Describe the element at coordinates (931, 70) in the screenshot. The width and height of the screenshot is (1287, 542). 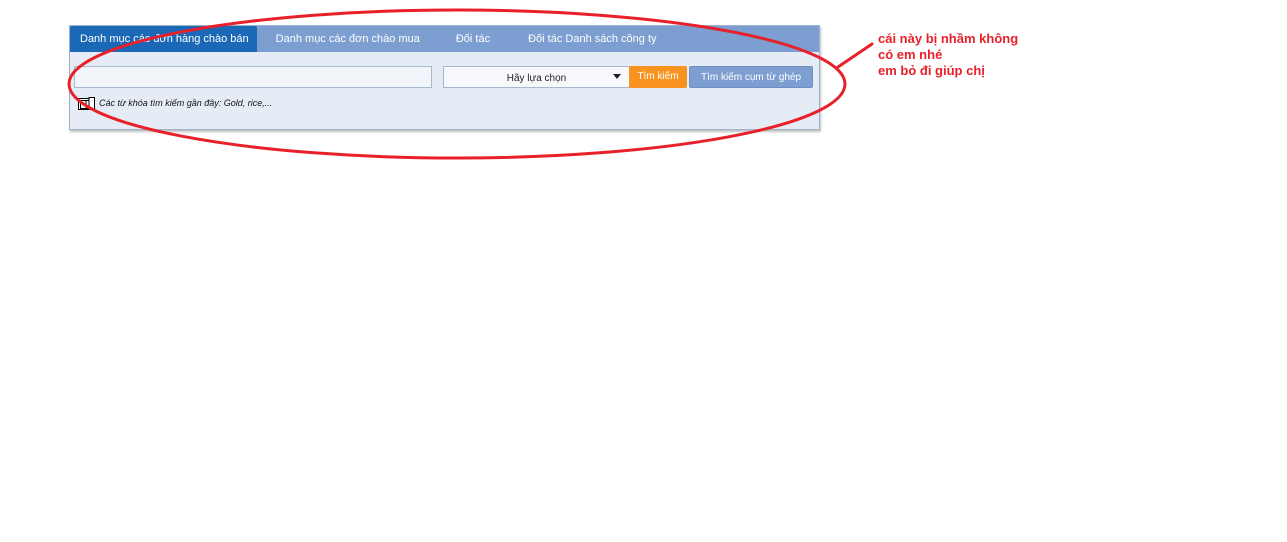
I see `annotation-line-3: em bỏ đi giúp chị` at that location.